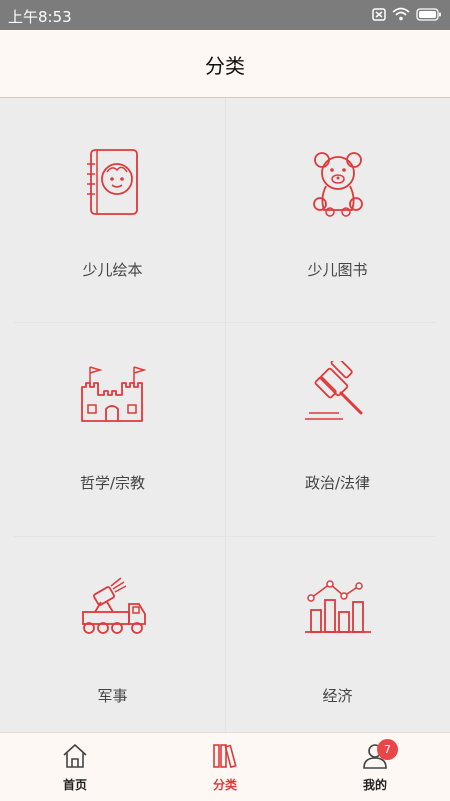 This screenshot has width=450, height=801. I want to click on battery-icon, so click(428, 14).